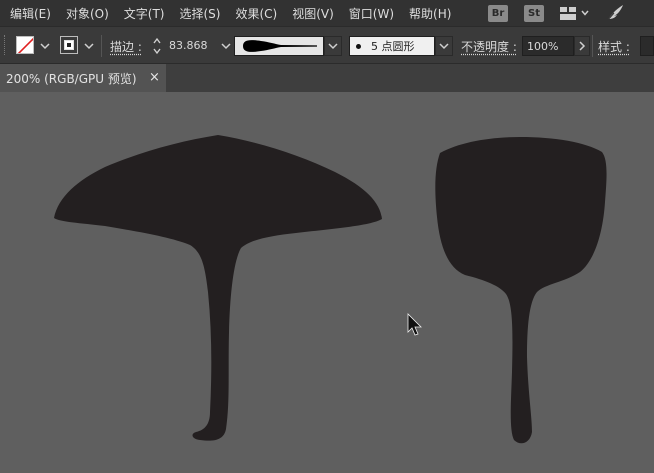  I want to click on brush-definition-label: 5 点圆形, so click(393, 46).